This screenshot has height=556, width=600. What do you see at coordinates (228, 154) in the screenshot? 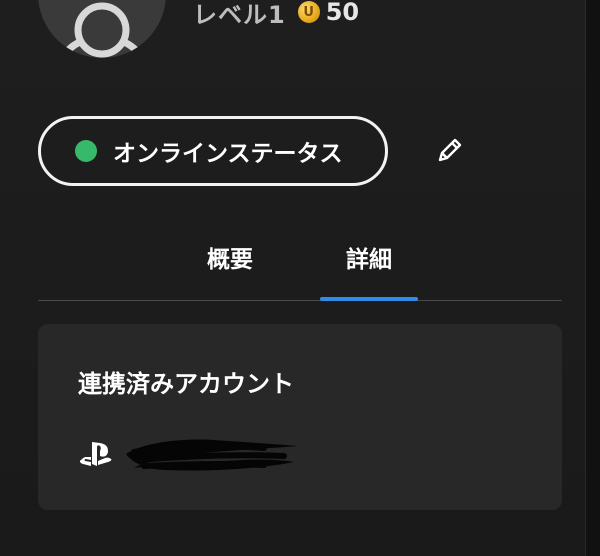
I see `online-status-label: オンラインステータス` at bounding box center [228, 154].